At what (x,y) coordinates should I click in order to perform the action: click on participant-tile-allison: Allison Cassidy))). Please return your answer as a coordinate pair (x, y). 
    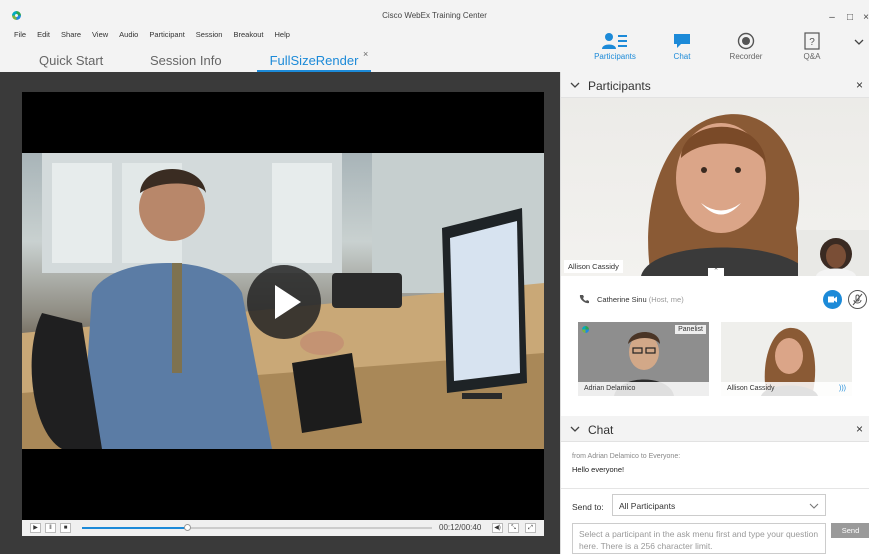
    Looking at the image, I should click on (786, 359).